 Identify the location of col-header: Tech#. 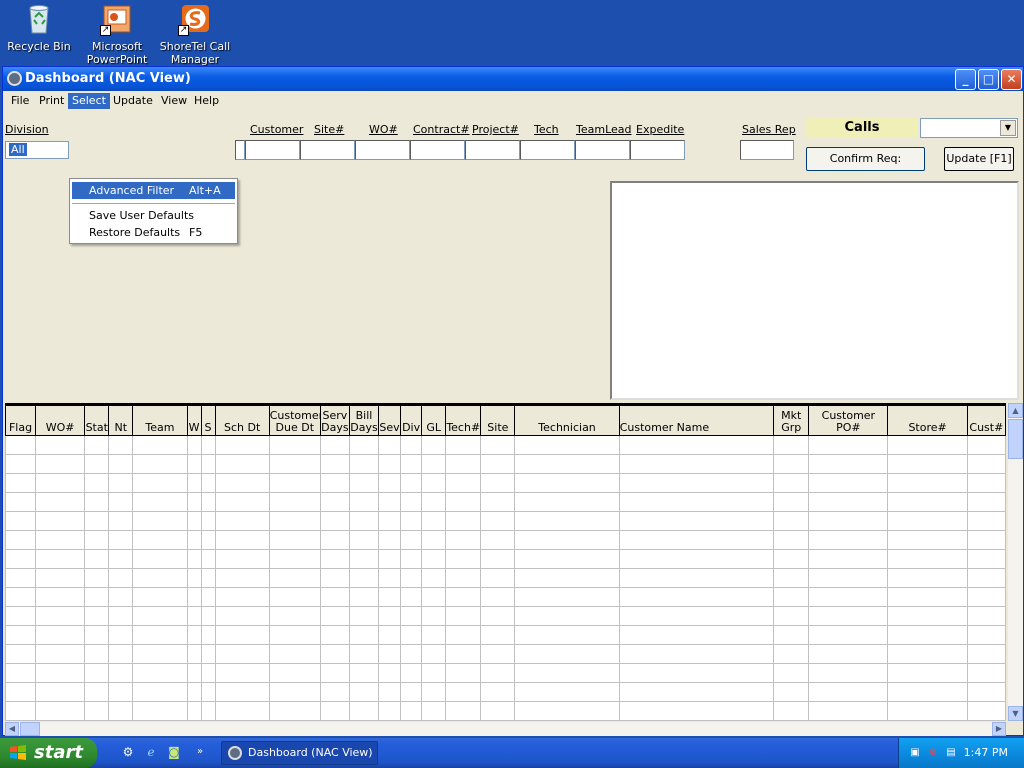
(463, 420).